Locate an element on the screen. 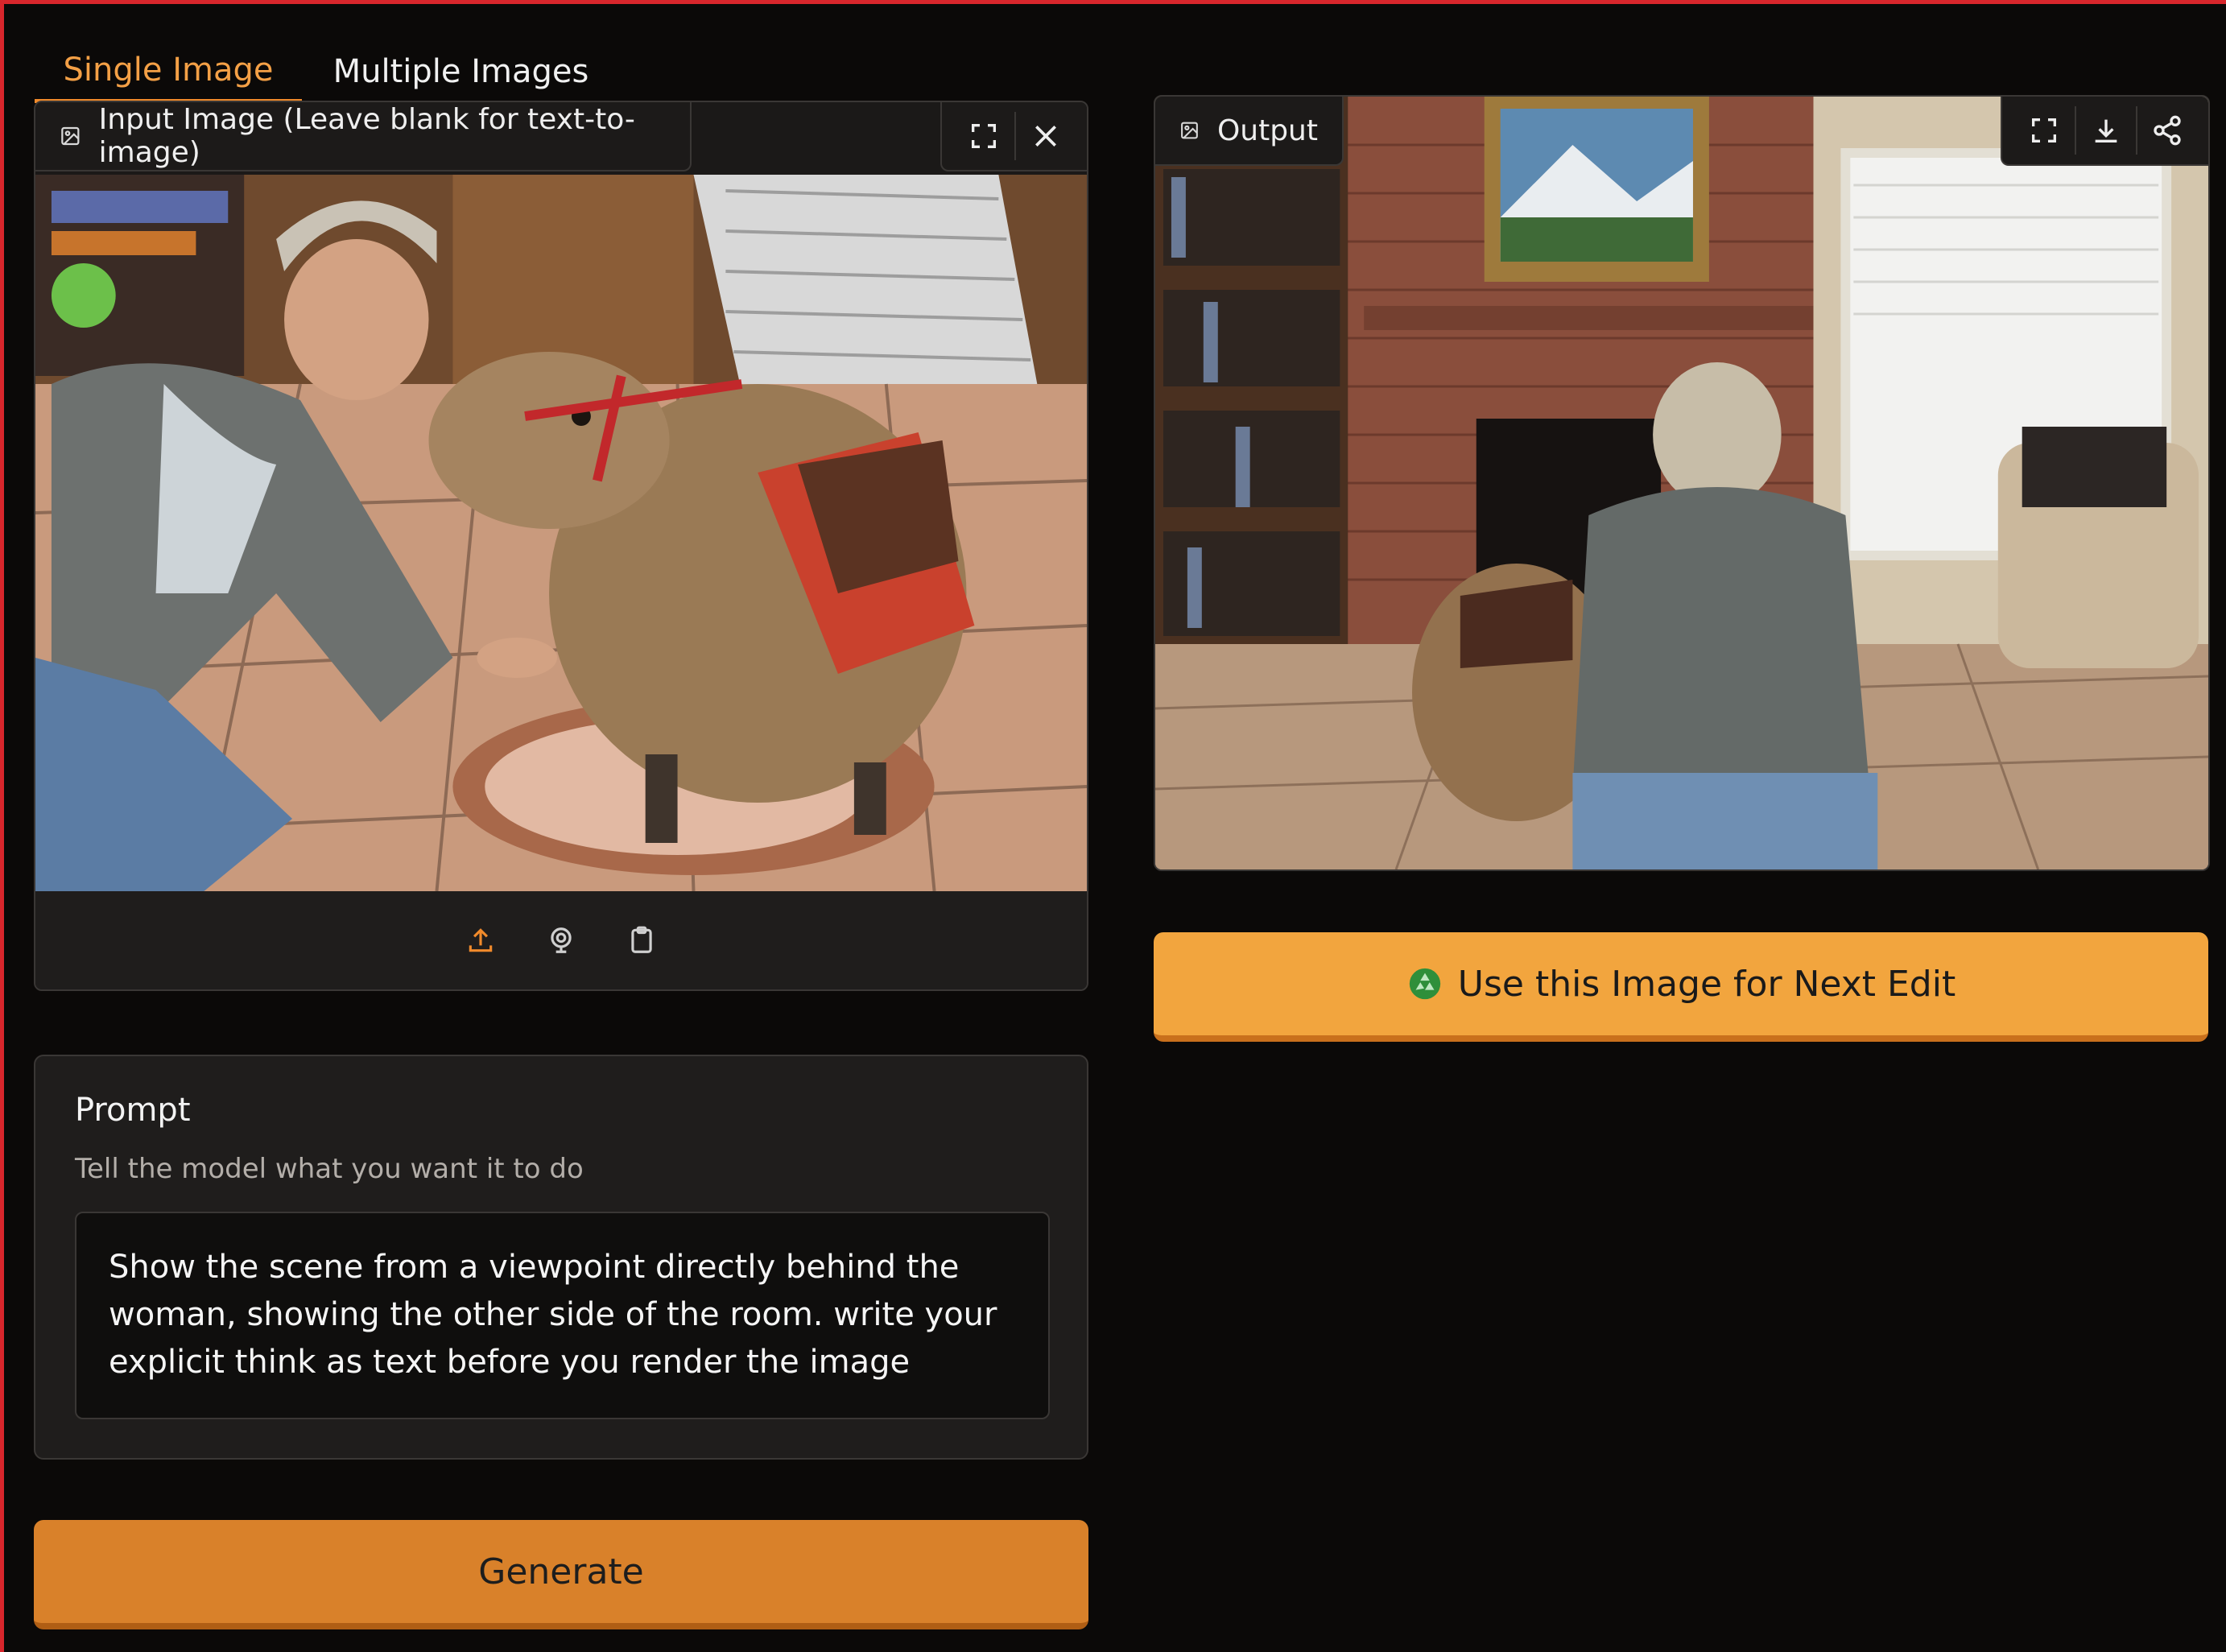 The height and width of the screenshot is (1652, 2226). webcam-icon is located at coordinates (561, 940).